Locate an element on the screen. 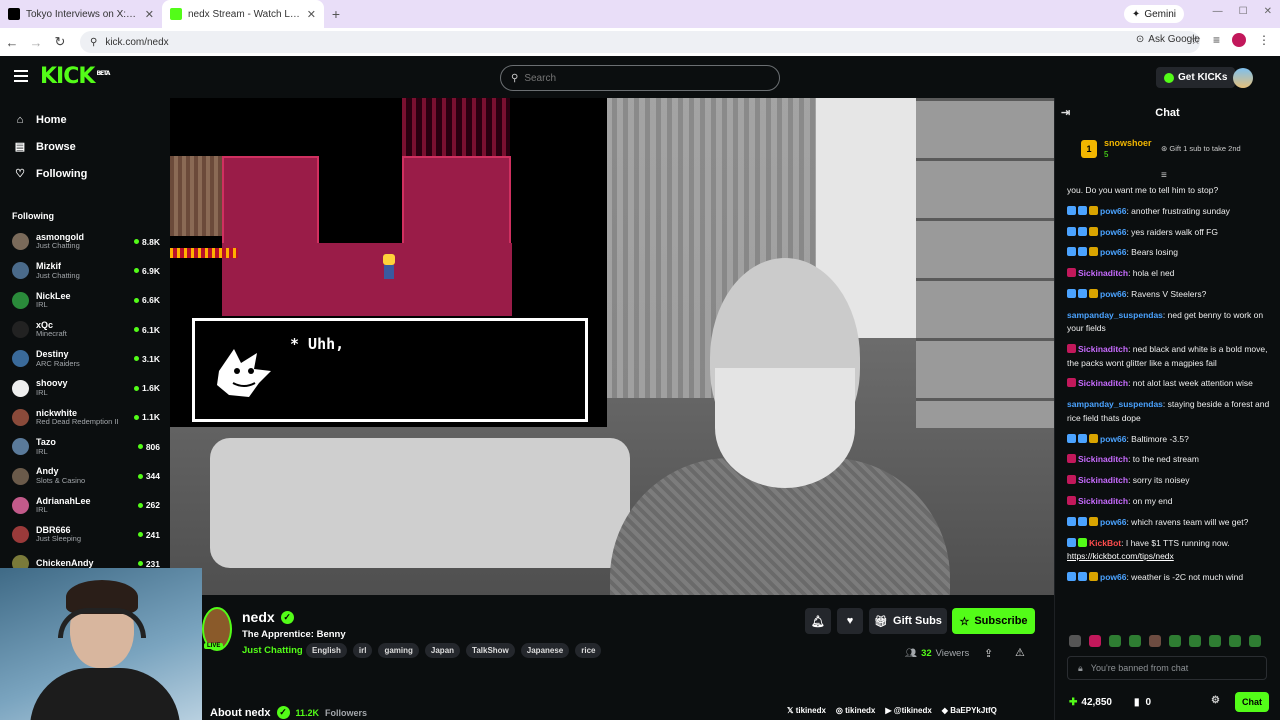  following-channel-item: NickLee IRL 6.6K is located at coordinates (85, 300).